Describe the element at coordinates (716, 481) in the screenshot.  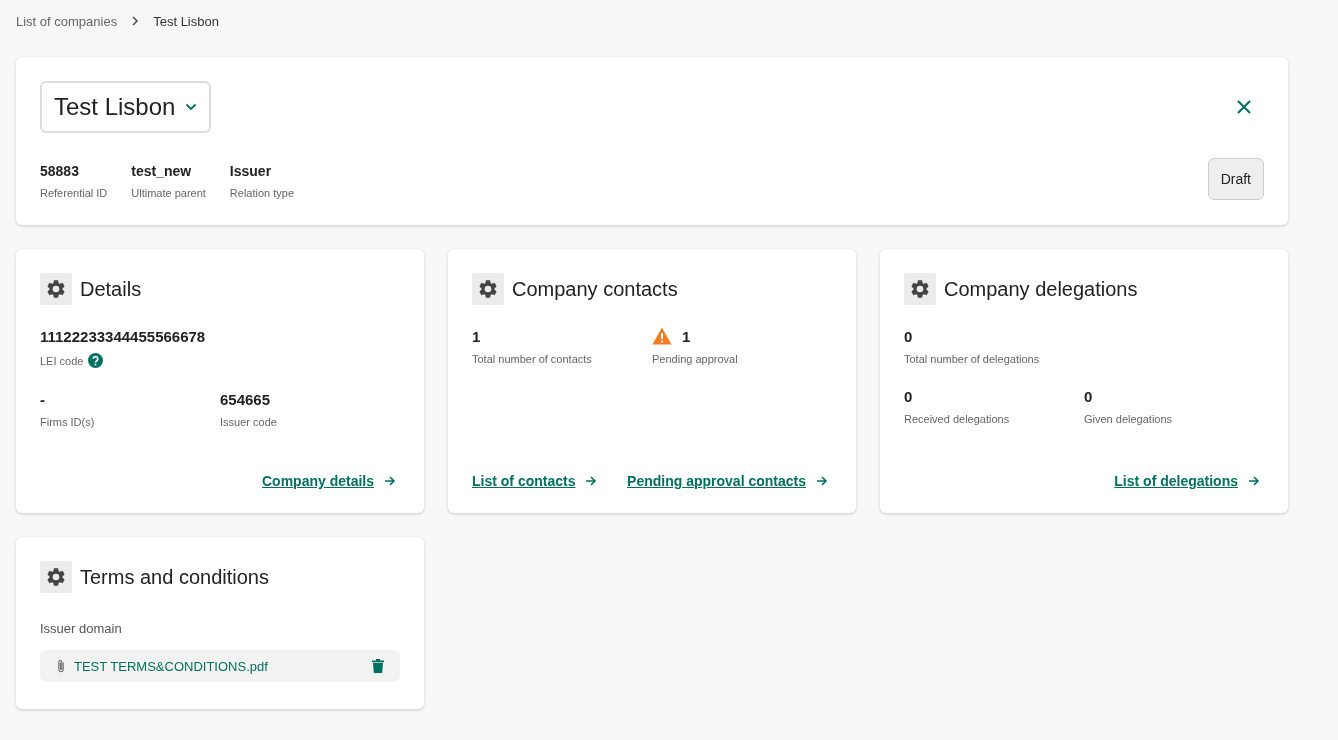
I see `link: Pending approval contacts` at that location.